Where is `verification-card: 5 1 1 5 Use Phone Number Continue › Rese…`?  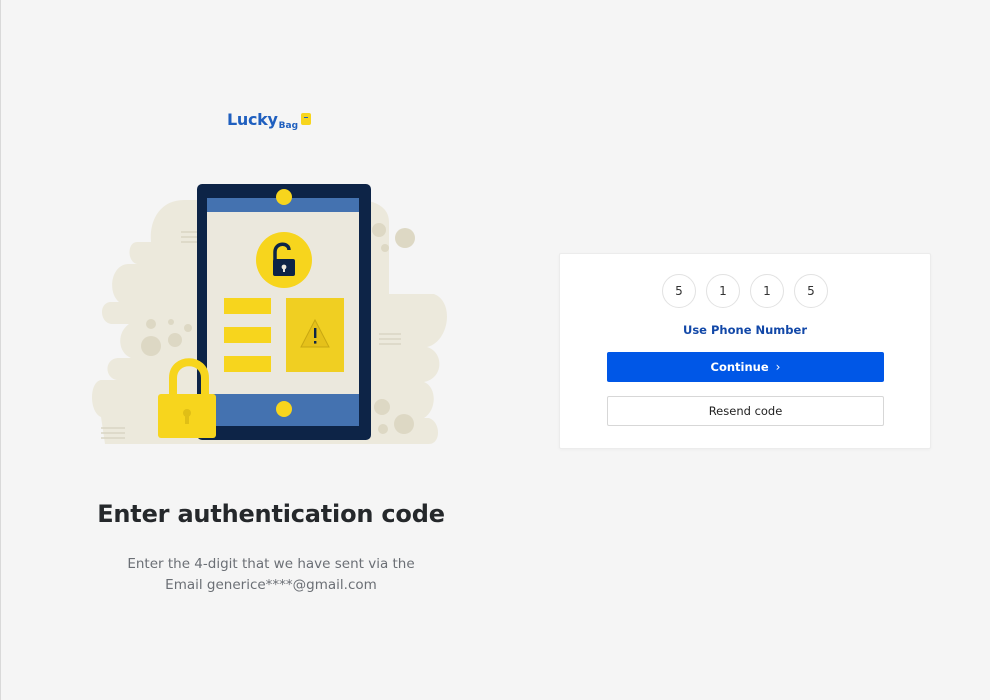 verification-card: 5 1 1 5 Use Phone Number Continue › Rese… is located at coordinates (745, 351).